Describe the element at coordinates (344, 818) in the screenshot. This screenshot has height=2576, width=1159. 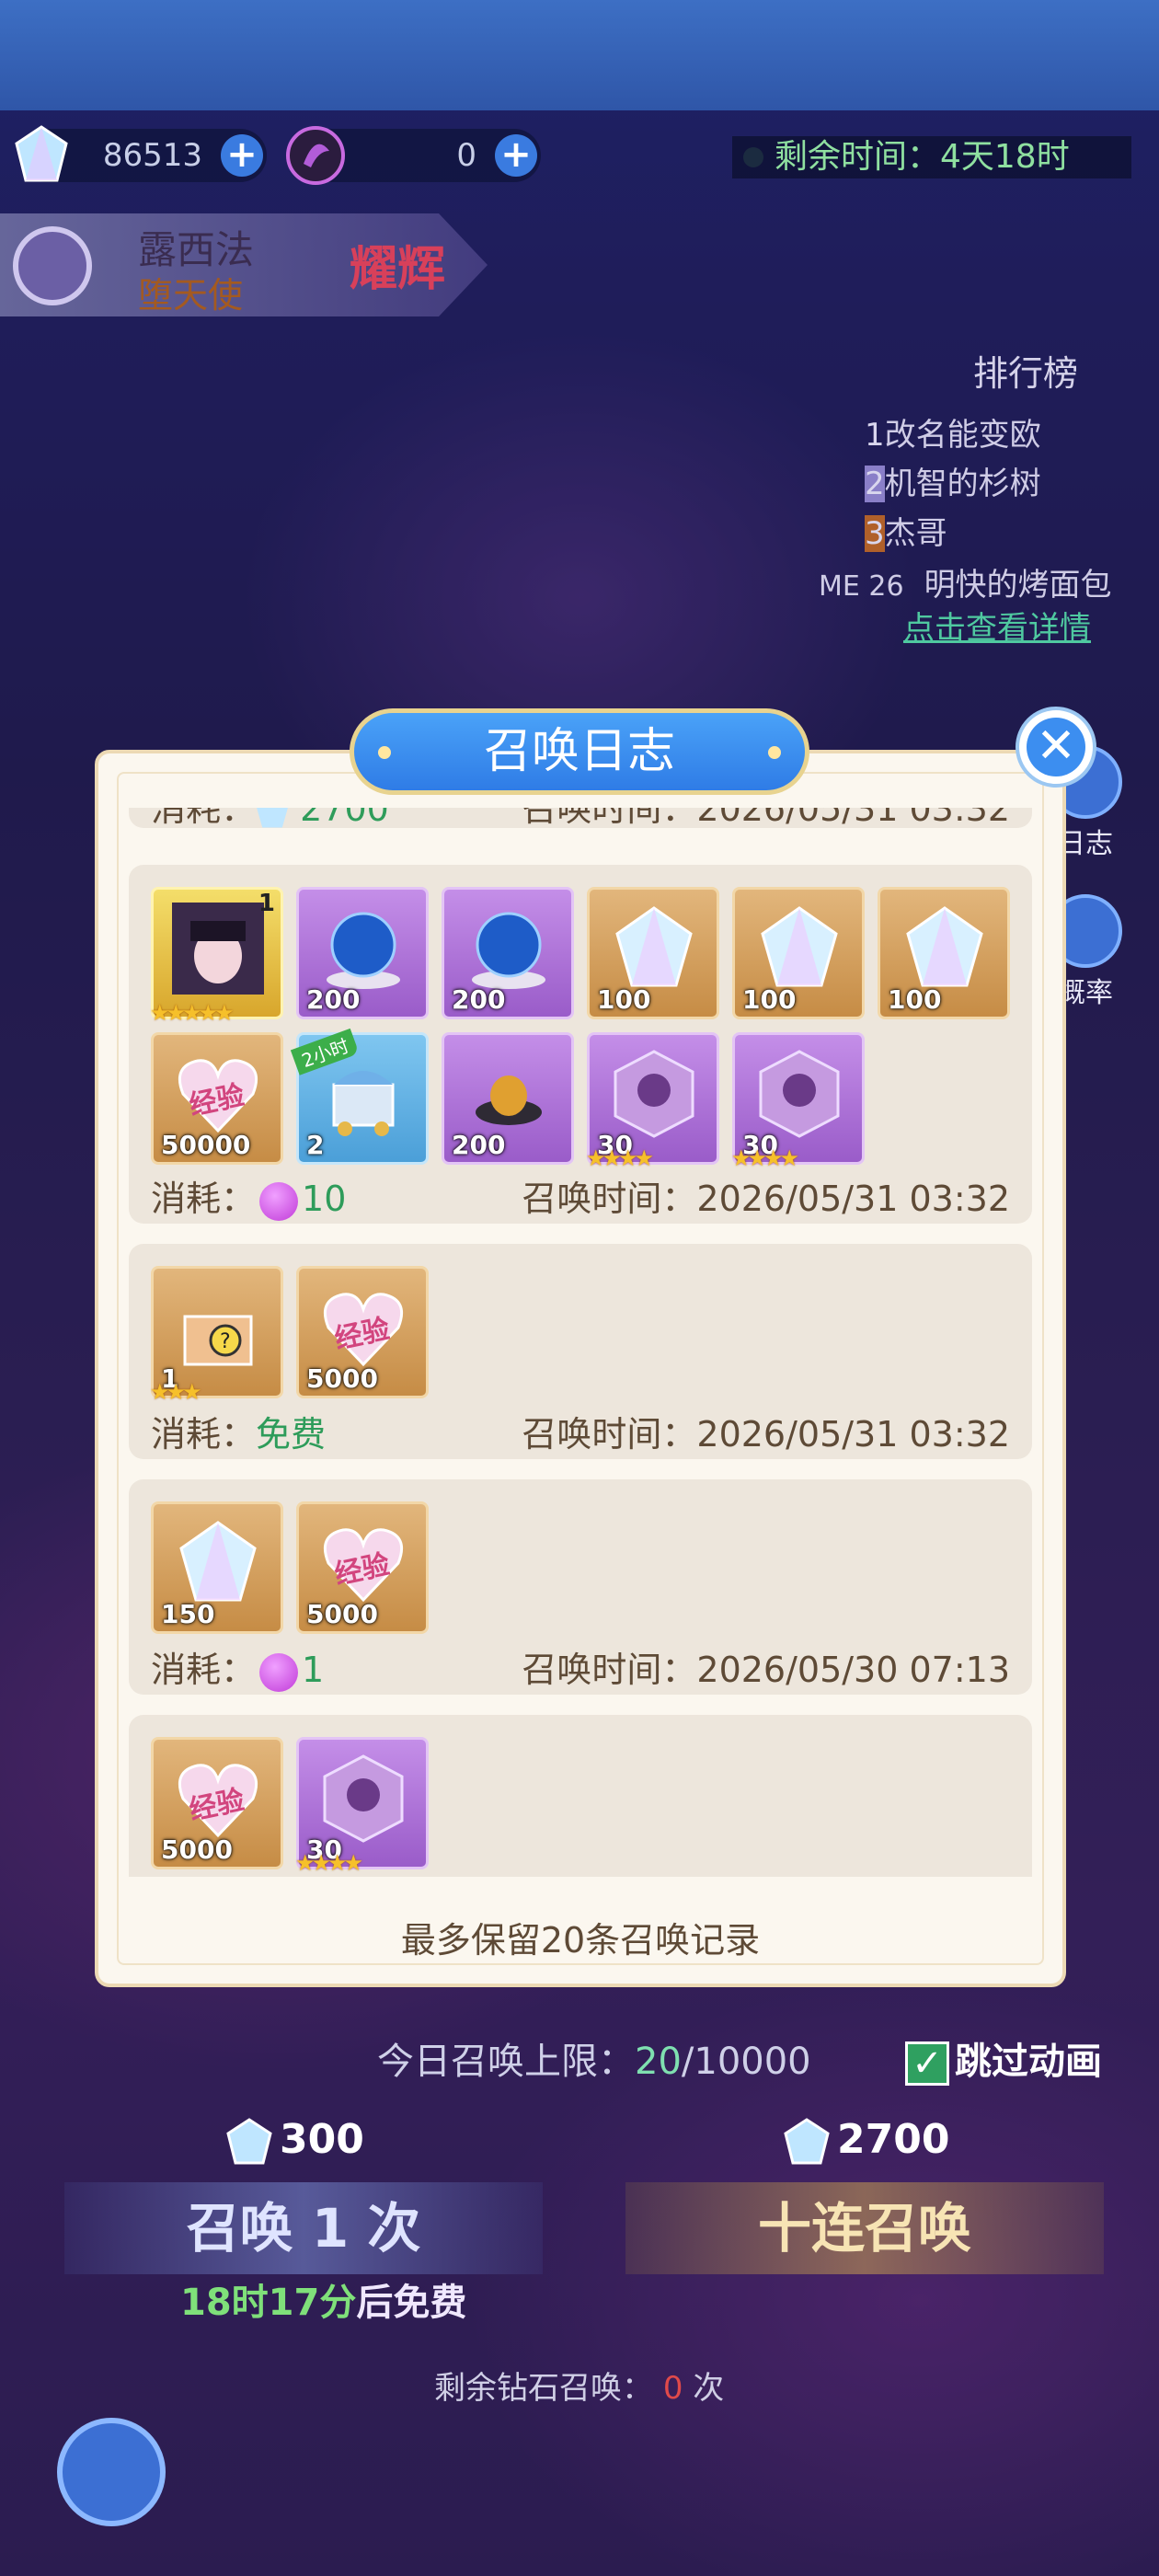
I see `cost-value: 2700` at that location.